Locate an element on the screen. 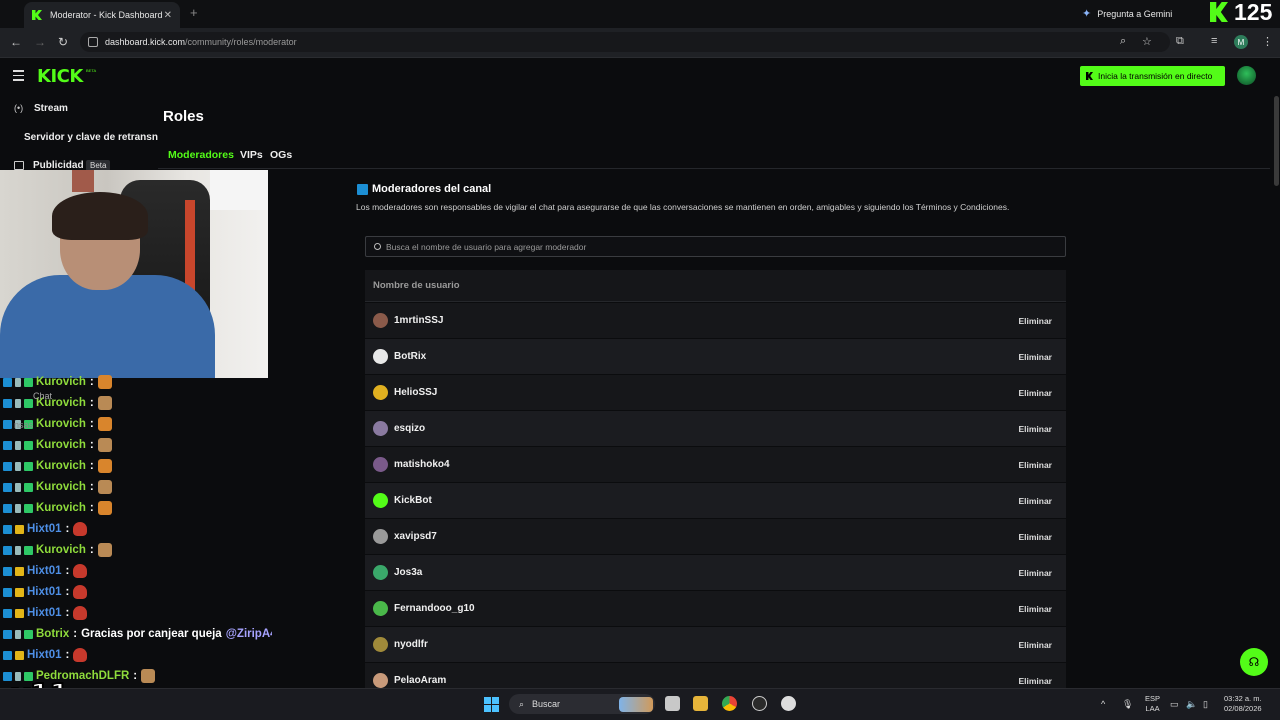 The width and height of the screenshot is (1280, 720). tab-ogs: OGs is located at coordinates (281, 155).